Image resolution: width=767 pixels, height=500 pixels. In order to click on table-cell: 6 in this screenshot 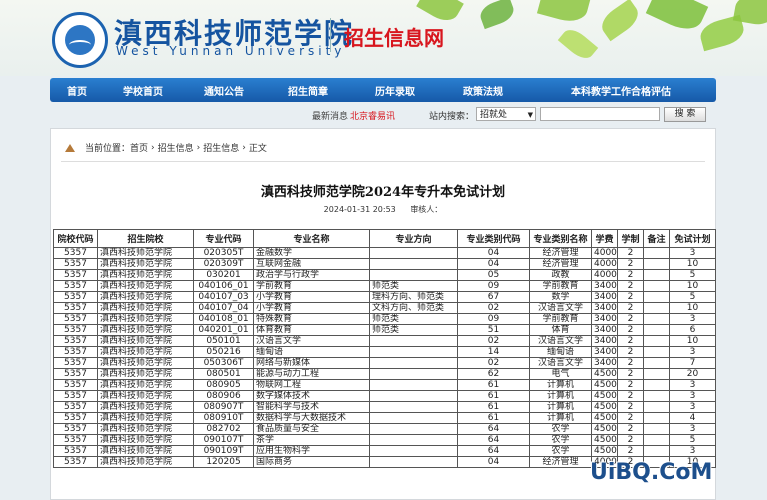, I will do `click(692, 330)`.